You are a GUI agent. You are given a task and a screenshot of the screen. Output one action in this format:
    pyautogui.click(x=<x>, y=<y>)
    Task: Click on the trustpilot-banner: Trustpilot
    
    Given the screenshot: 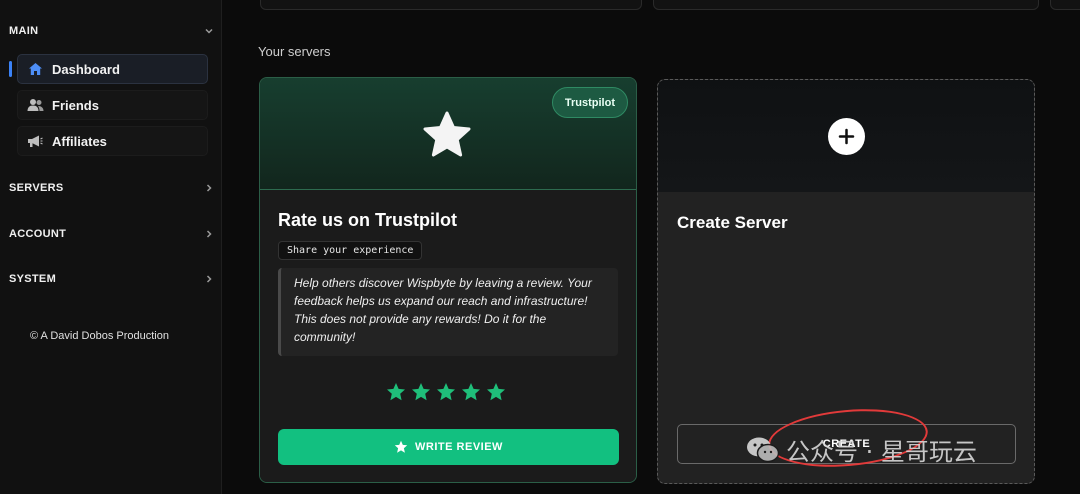 What is the action you would take?
    pyautogui.click(x=448, y=134)
    